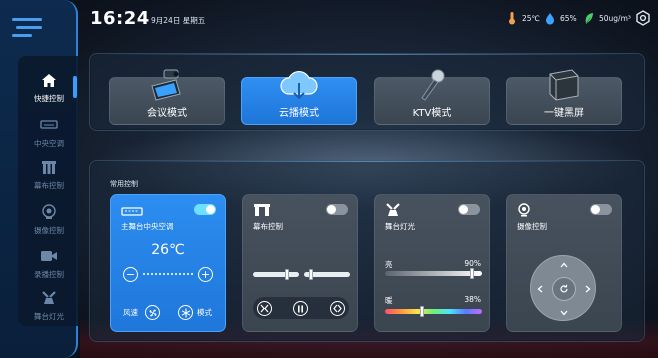 The height and width of the screenshot is (358, 658). I want to click on brightness-value: 90%, so click(472, 263).